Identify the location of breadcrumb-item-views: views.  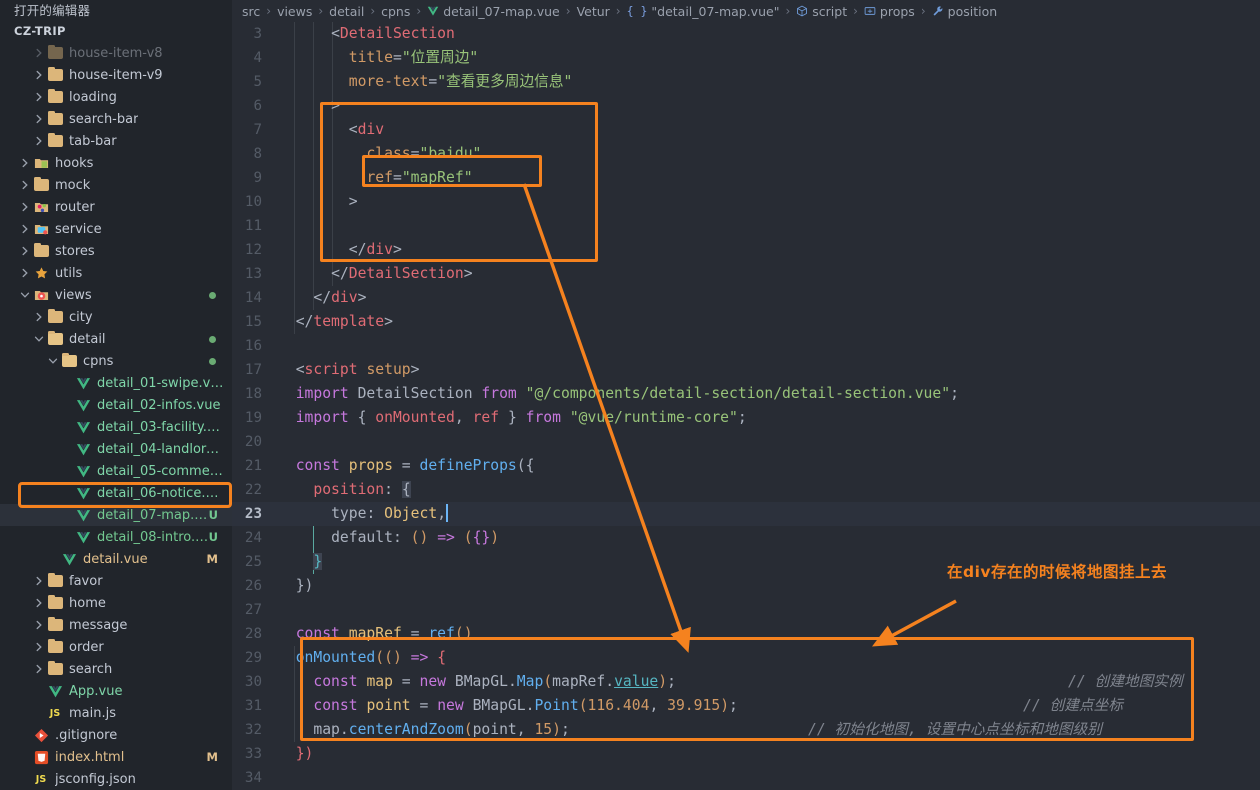
(294, 11).